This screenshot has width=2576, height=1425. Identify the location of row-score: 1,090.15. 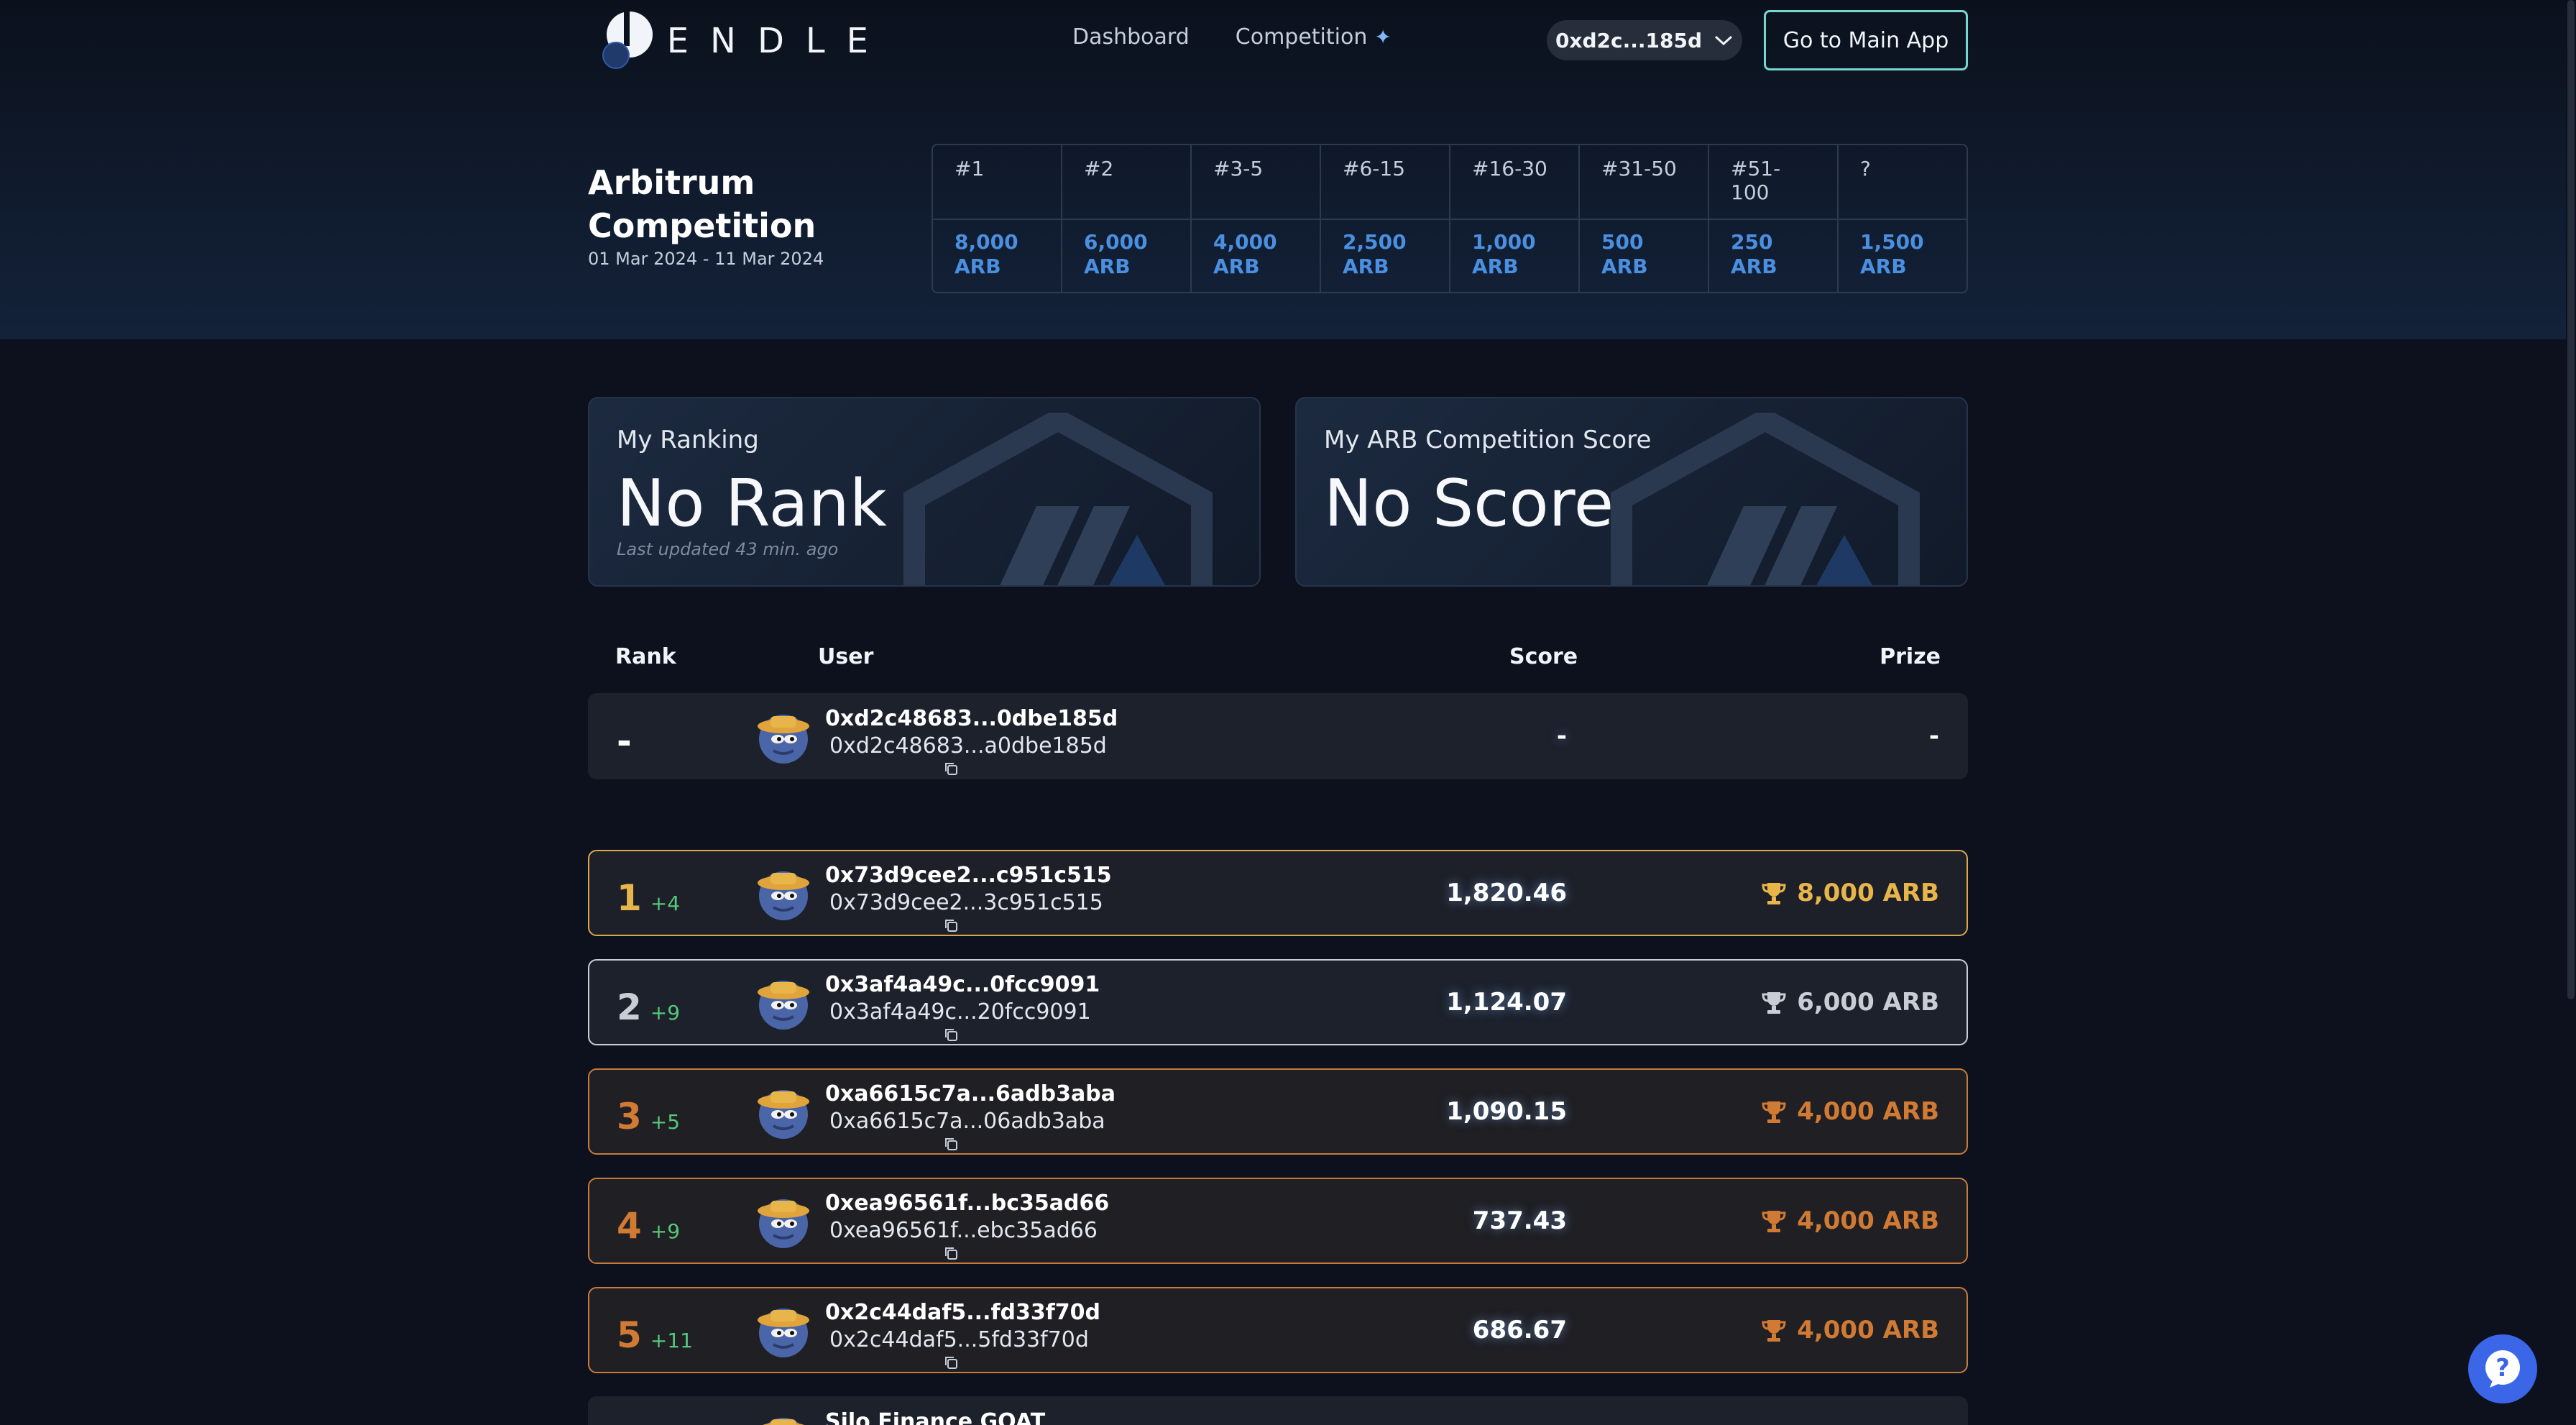
(1506, 1111).